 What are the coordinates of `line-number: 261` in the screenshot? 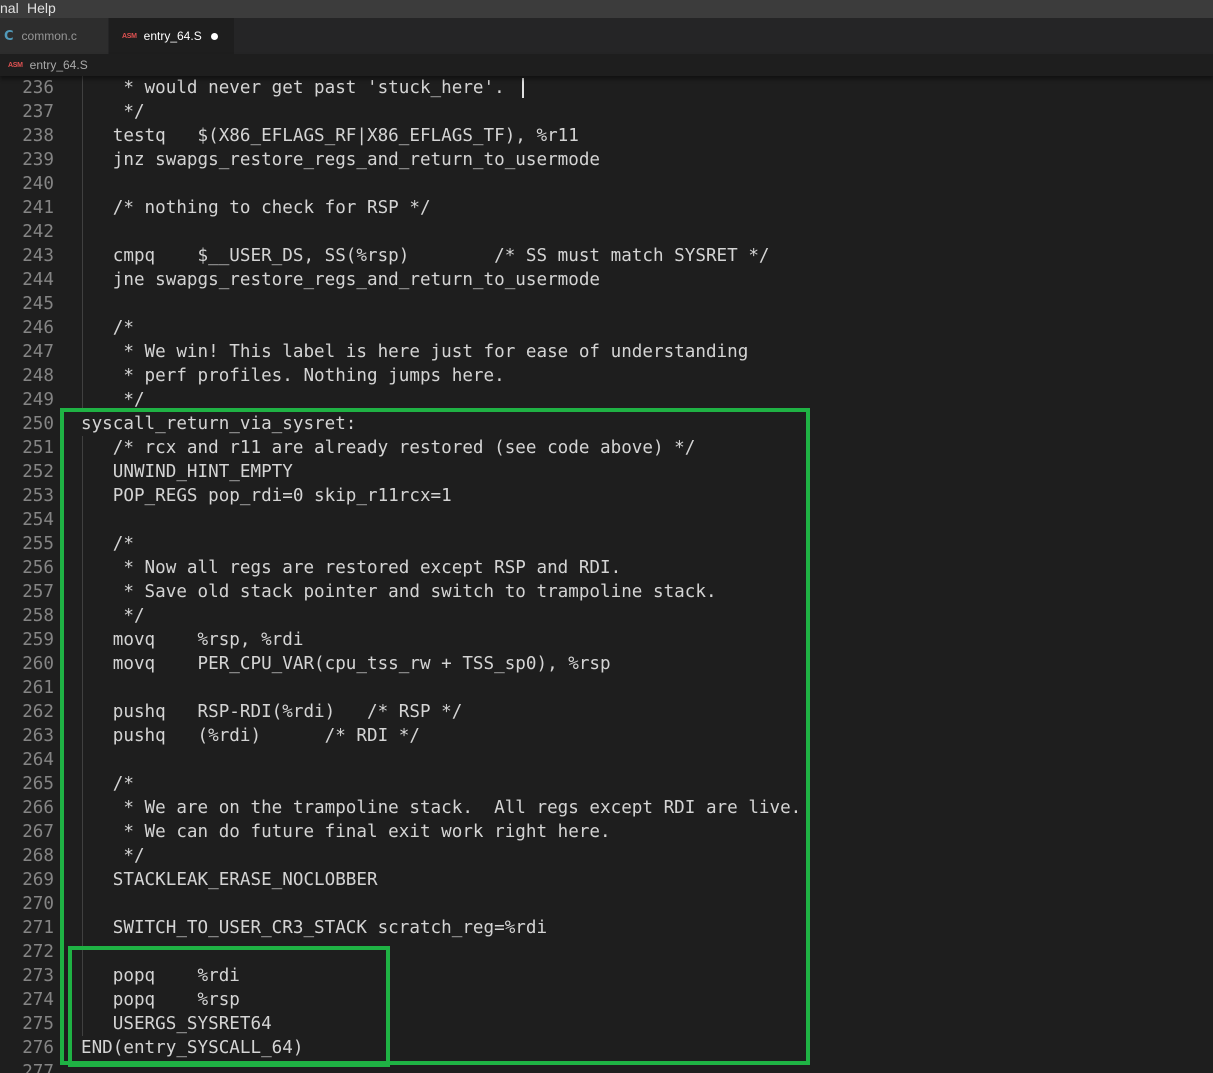 It's located at (38, 688).